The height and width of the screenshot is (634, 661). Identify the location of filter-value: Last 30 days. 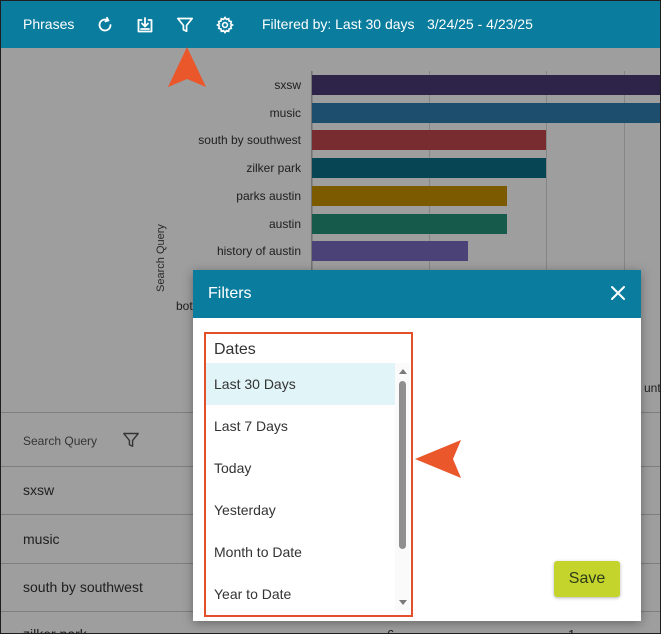
(375, 24).